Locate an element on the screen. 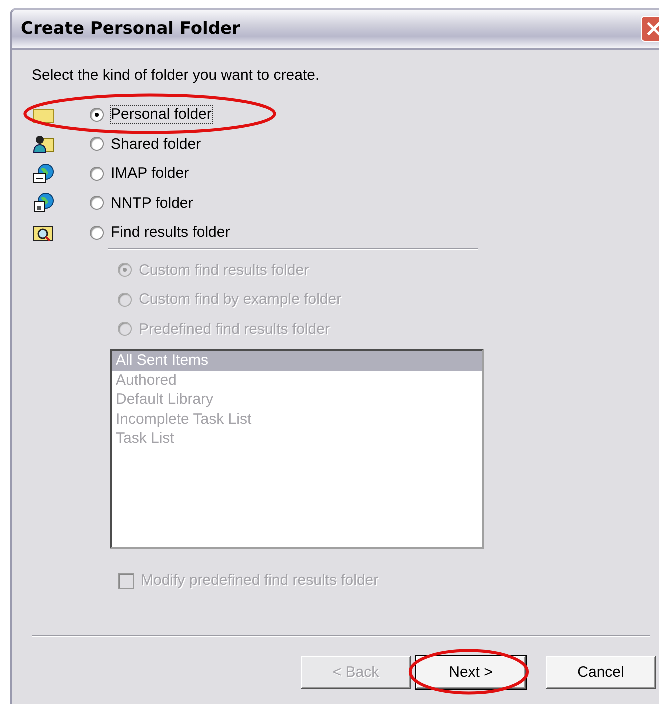 Image resolution: width=659 pixels, height=704 pixels. close-icon is located at coordinates (653, 29).